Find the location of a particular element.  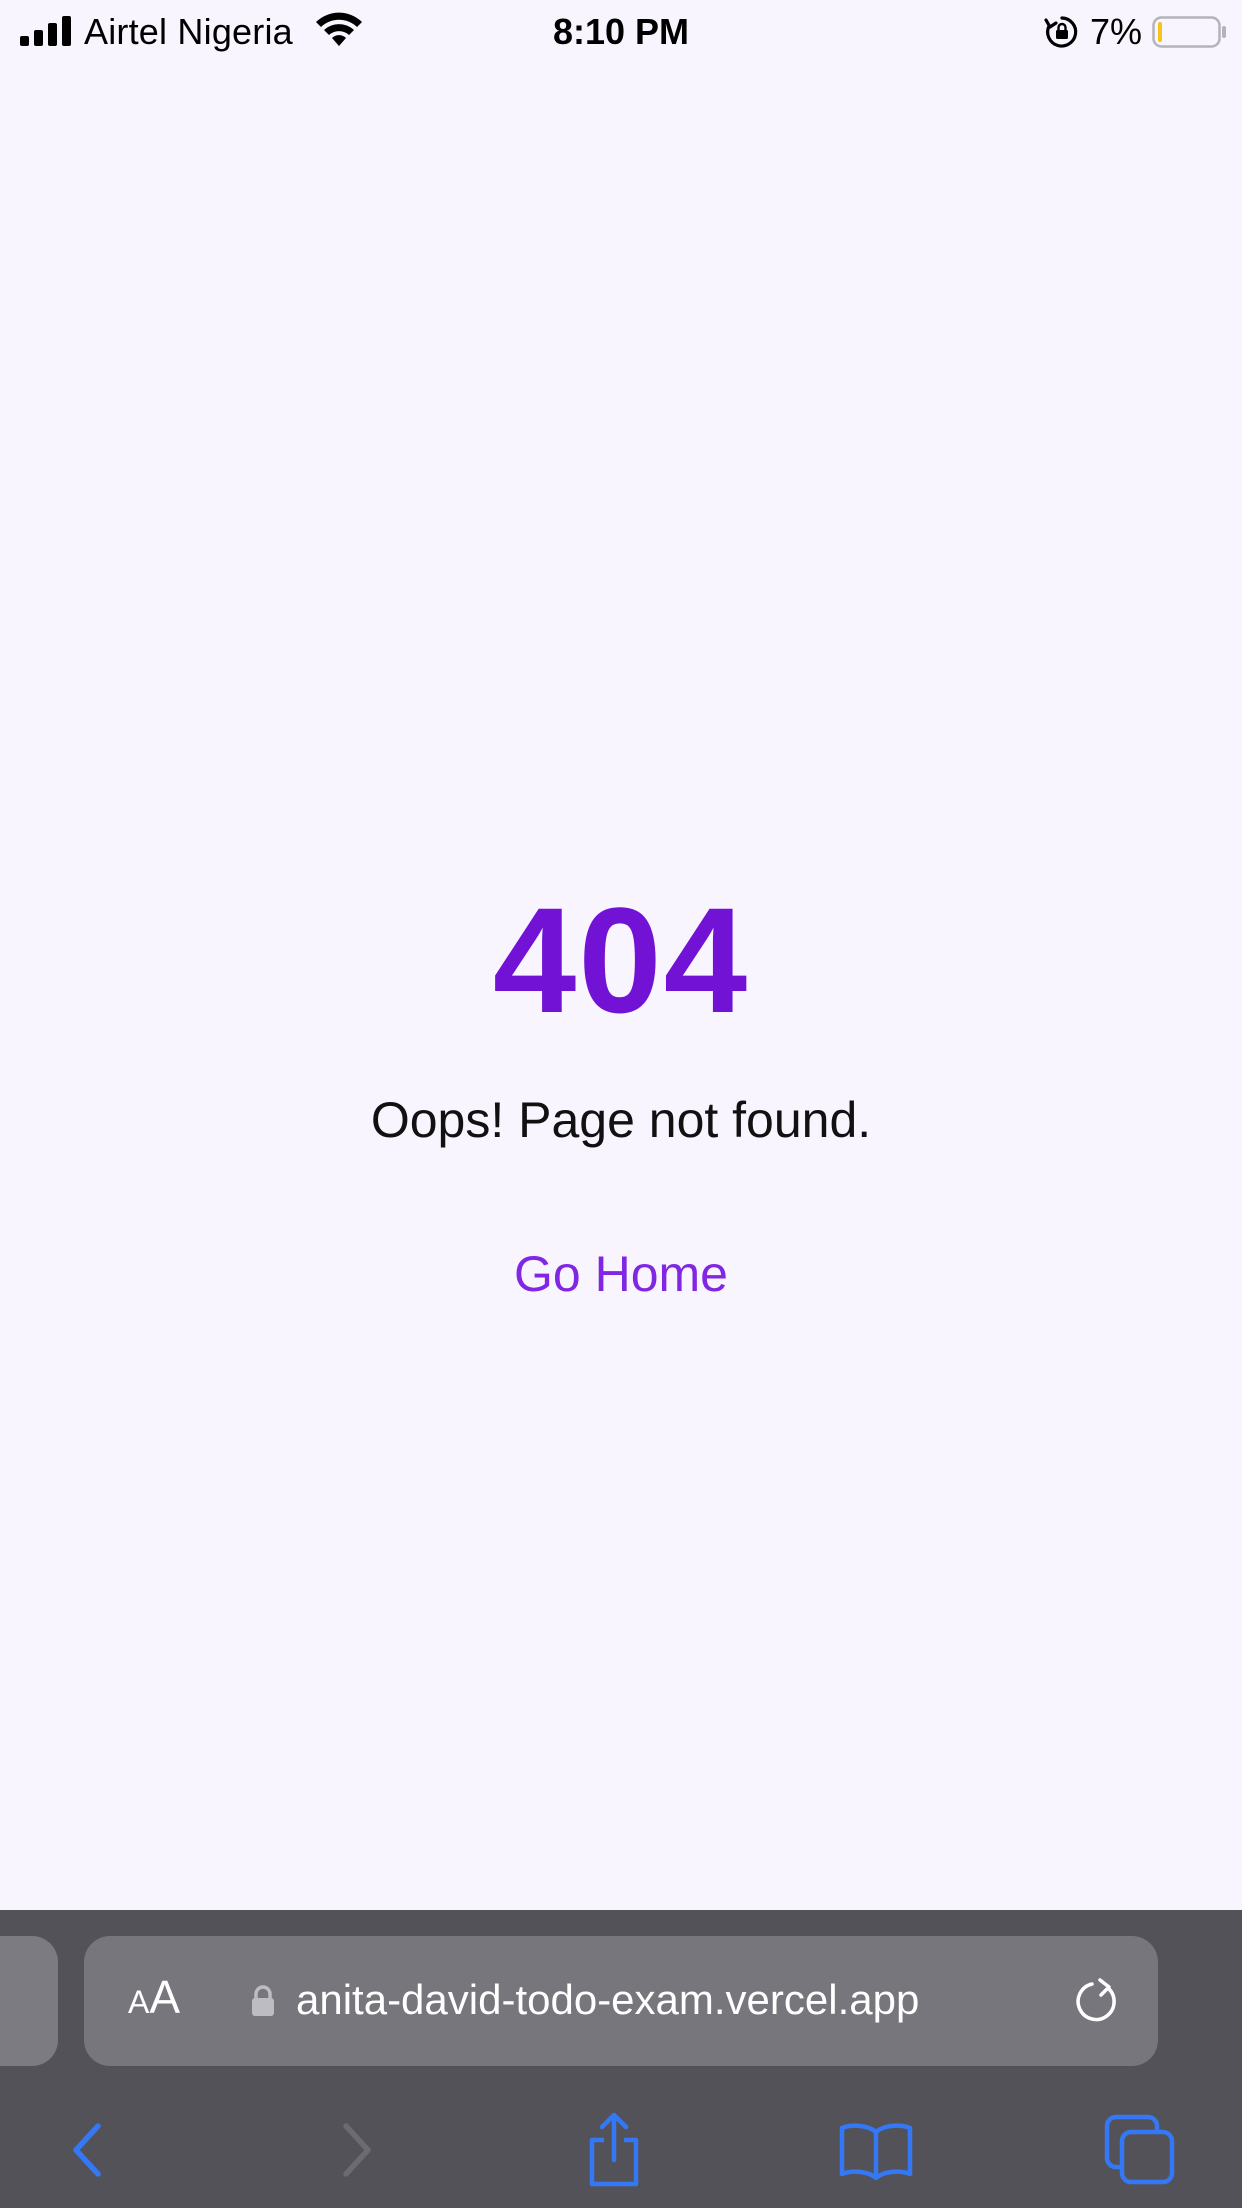

bookmarks-button is located at coordinates (876, 2150).